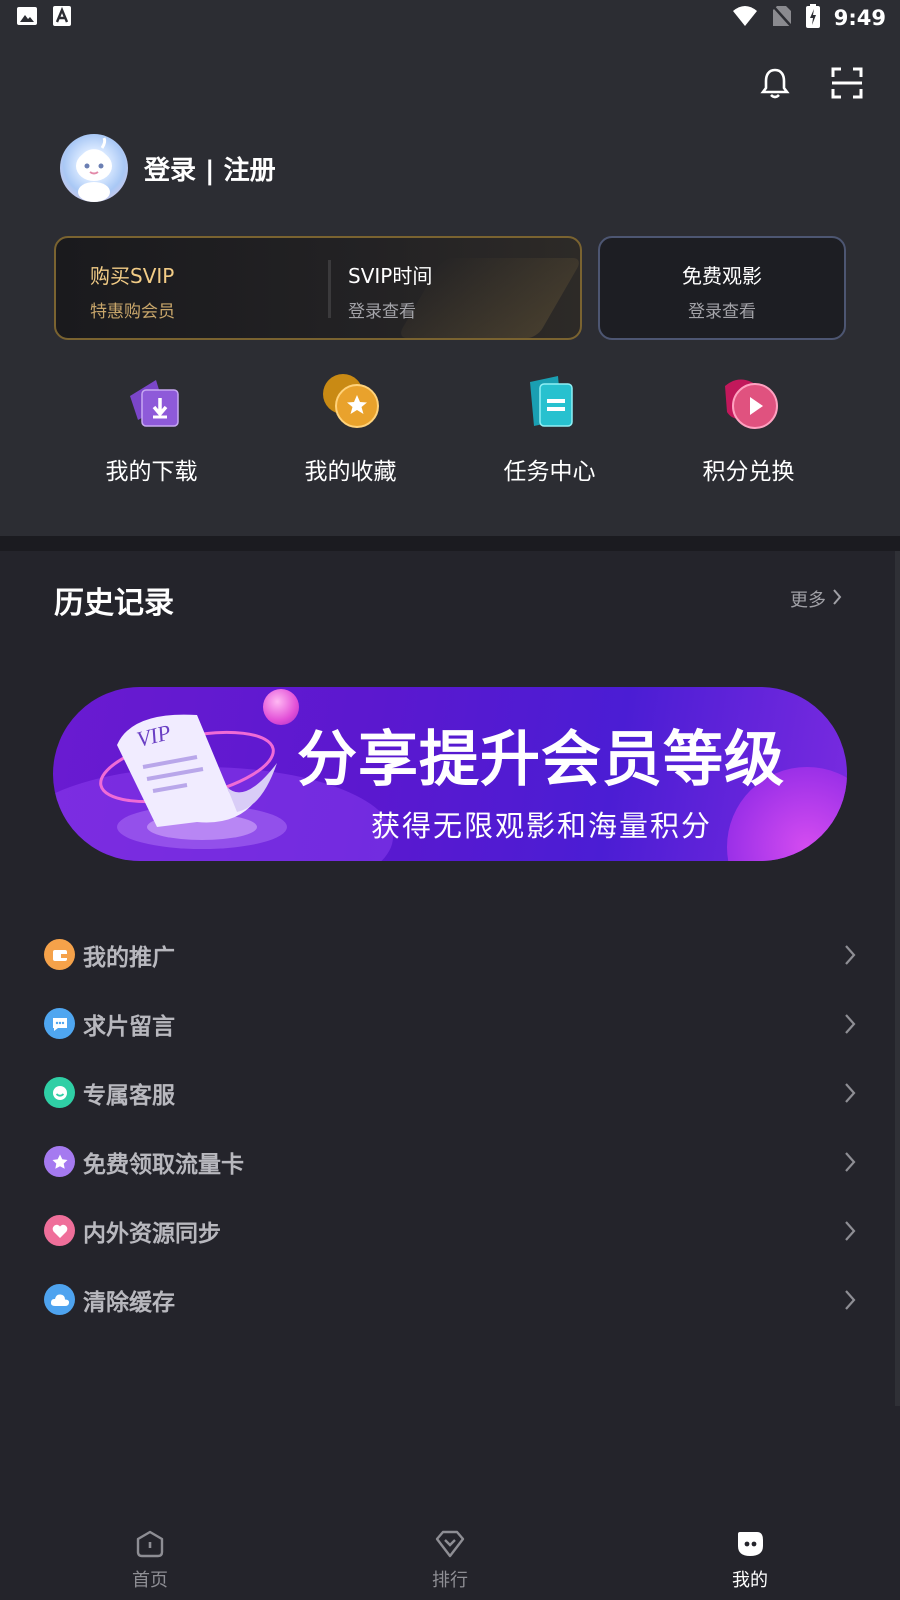 The width and height of the screenshot is (900, 1600). Describe the element at coordinates (351, 402) in the screenshot. I see `star-icon` at that location.